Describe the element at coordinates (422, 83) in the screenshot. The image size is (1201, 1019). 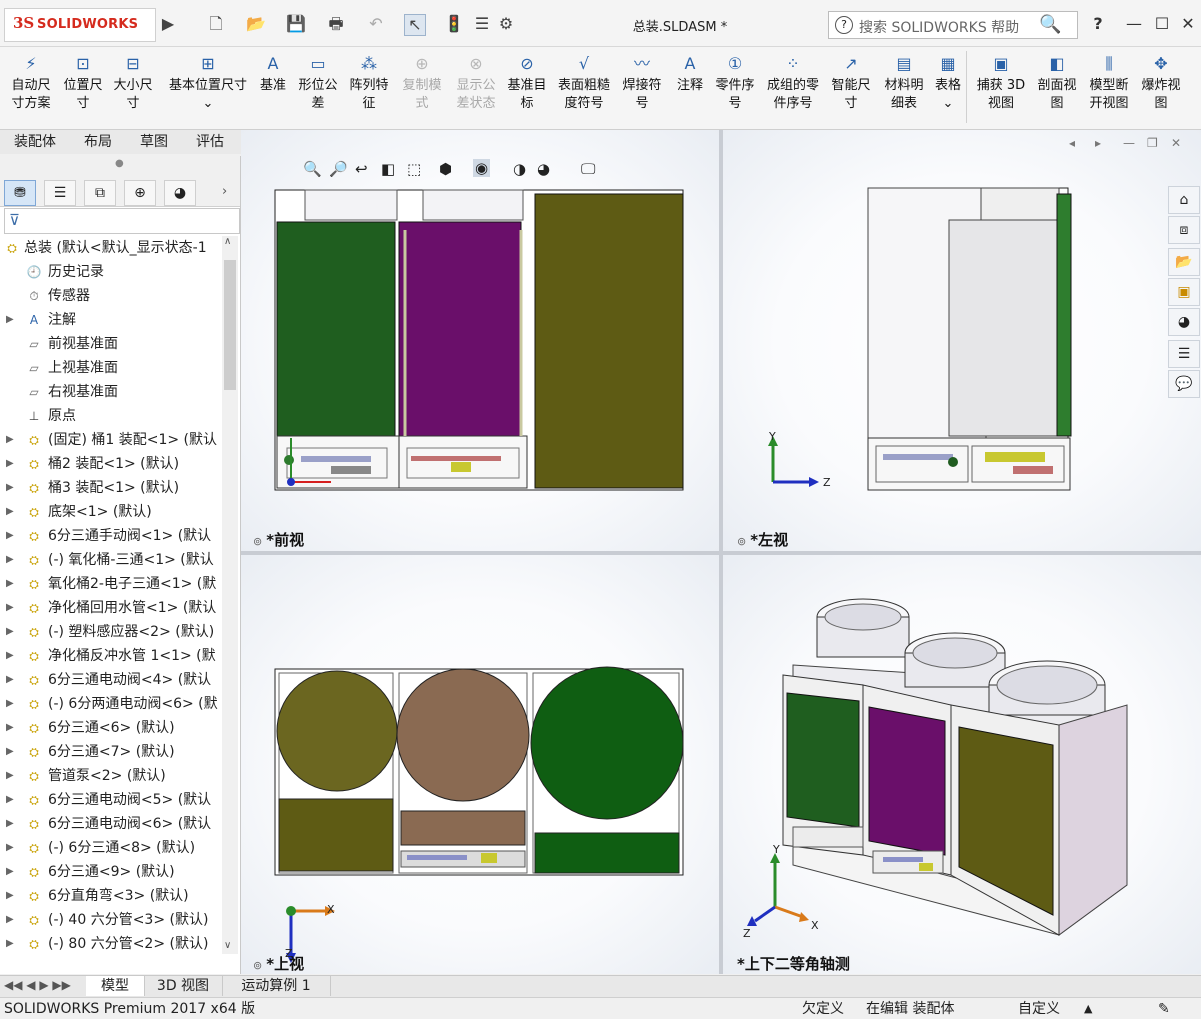
I see `ribbon-button-copy-scheme: ⊕ 复制模式` at that location.